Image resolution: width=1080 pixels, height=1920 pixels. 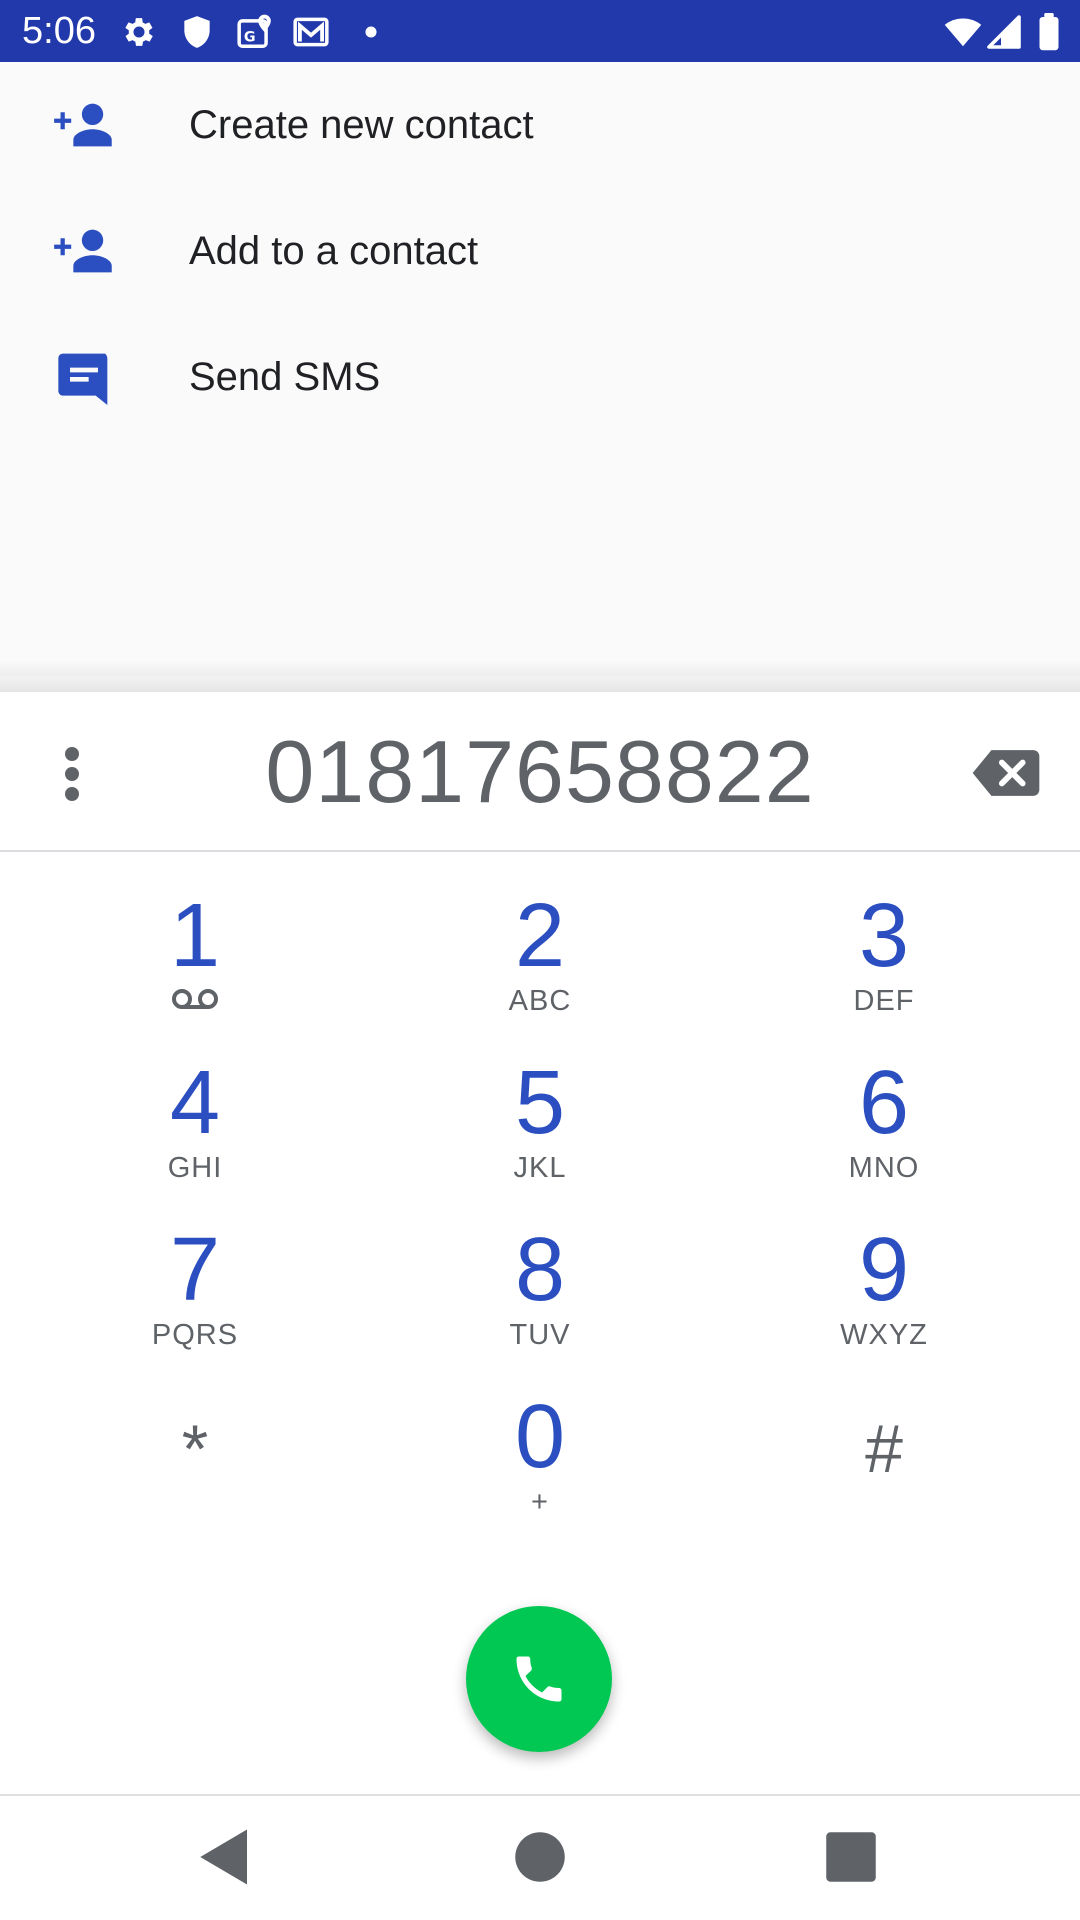 I want to click on send-sms-item: Send SMS, so click(x=540, y=377).